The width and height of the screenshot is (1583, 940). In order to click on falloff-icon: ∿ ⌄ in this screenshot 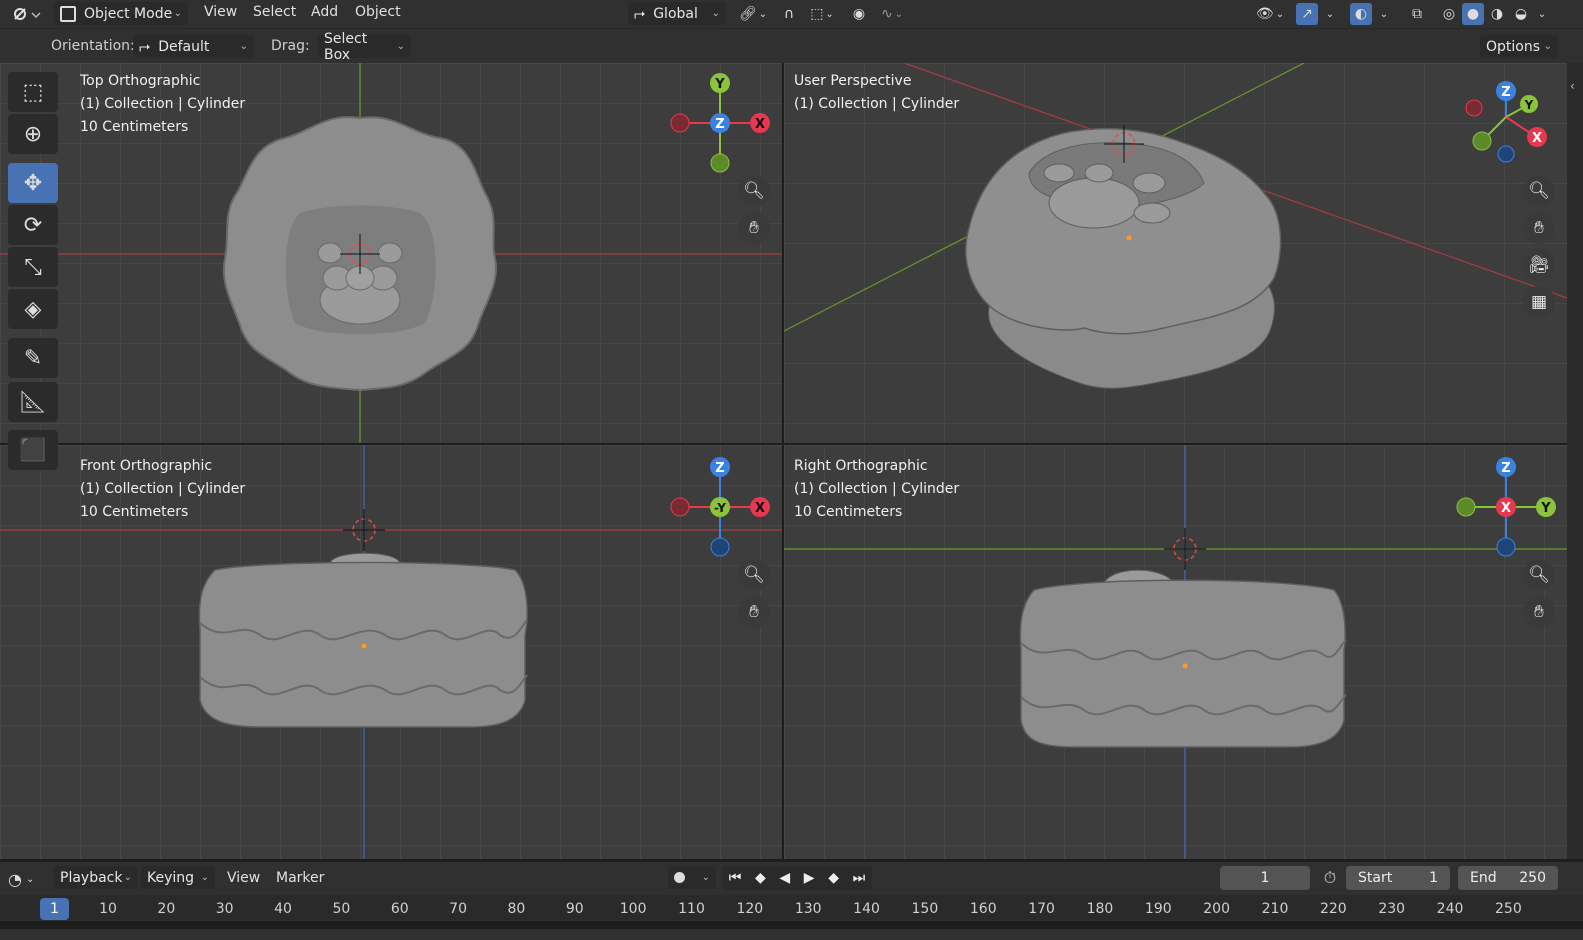, I will do `click(892, 14)`.